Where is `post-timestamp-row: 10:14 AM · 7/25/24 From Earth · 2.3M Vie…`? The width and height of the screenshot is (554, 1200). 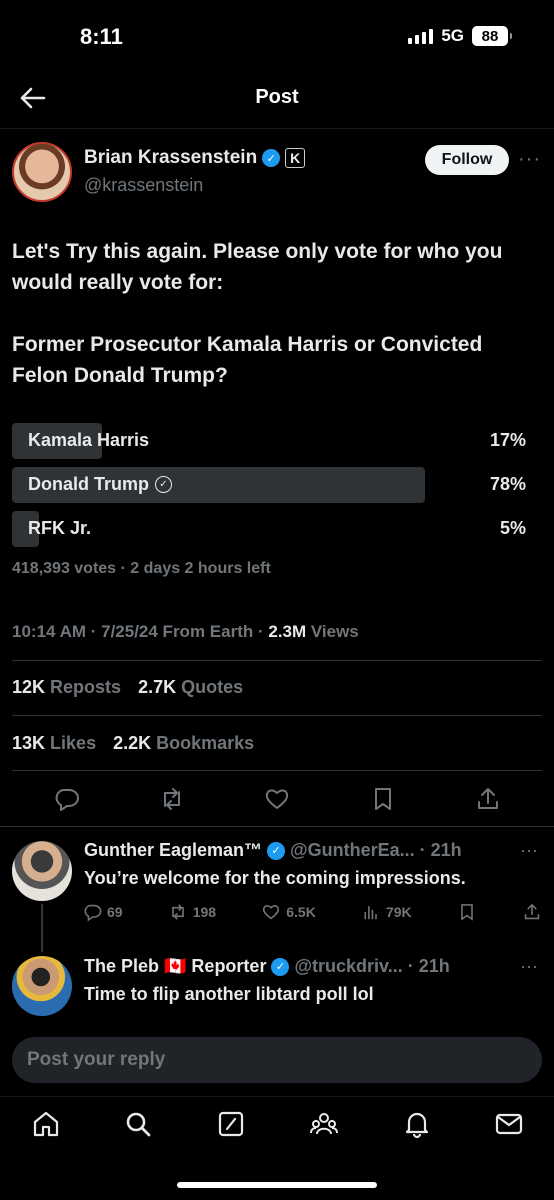 post-timestamp-row: 10:14 AM · 7/25/24 From Earth · 2.3M Vie… is located at coordinates (185, 632).